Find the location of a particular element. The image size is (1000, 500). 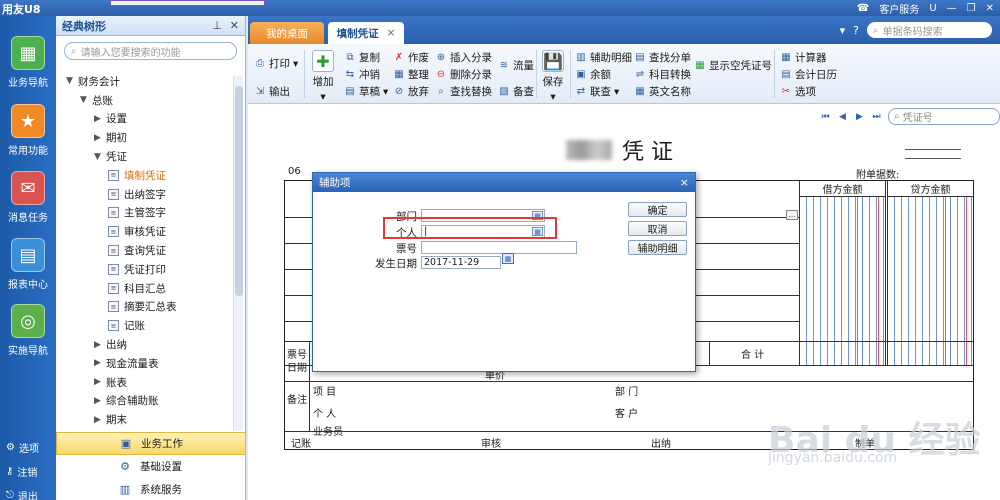

balance-button: ▣ 余额 is located at coordinates (593, 74).